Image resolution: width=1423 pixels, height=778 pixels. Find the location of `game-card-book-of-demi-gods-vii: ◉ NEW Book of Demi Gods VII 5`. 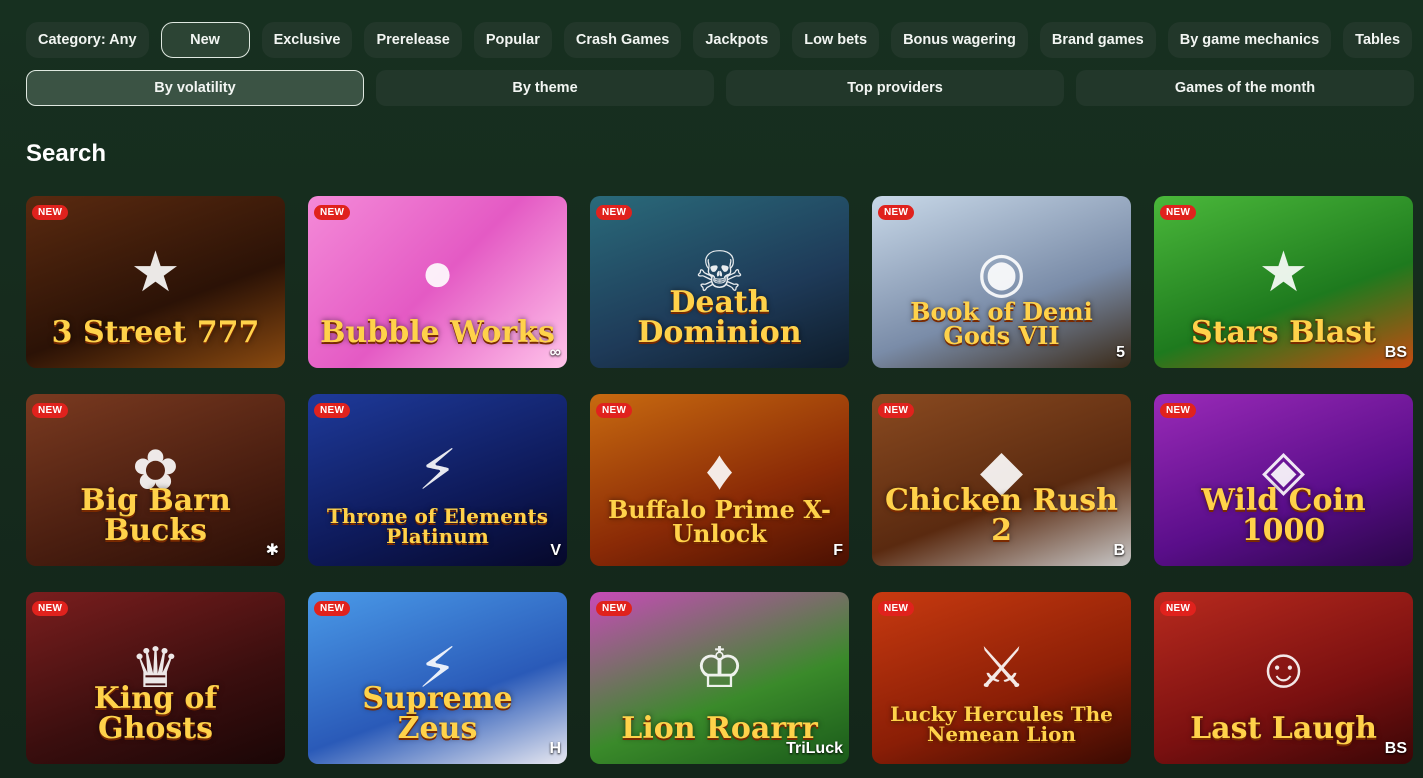

game-card-book-of-demi-gods-vii: ◉ NEW Book of Demi Gods VII 5 is located at coordinates (1001, 282).